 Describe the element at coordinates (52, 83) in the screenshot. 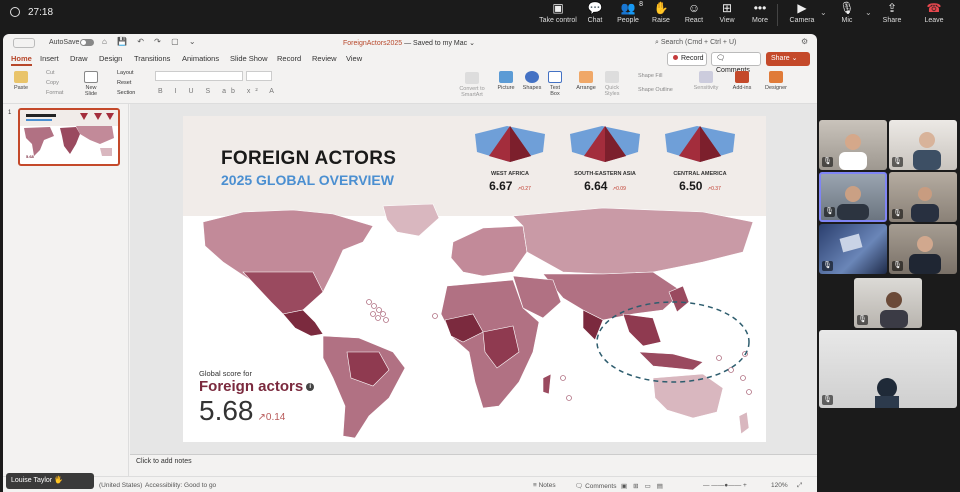

I see `copy-button: Copy` at that location.